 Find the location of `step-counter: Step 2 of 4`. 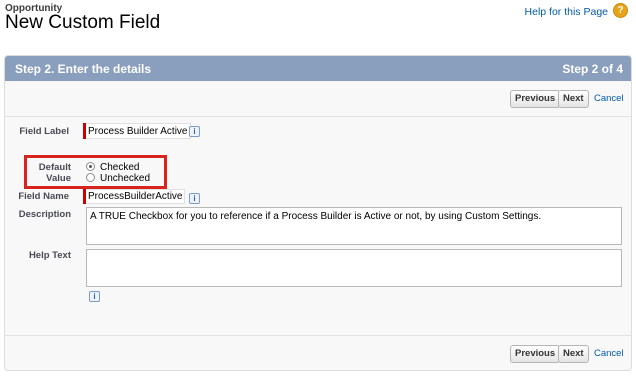

step-counter: Step 2 of 4 is located at coordinates (592, 69).